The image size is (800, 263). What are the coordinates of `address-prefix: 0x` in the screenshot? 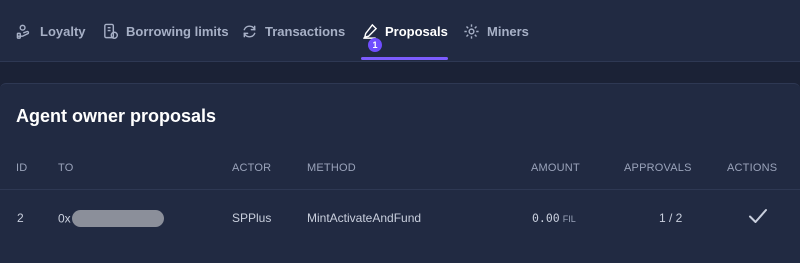 It's located at (64, 218).